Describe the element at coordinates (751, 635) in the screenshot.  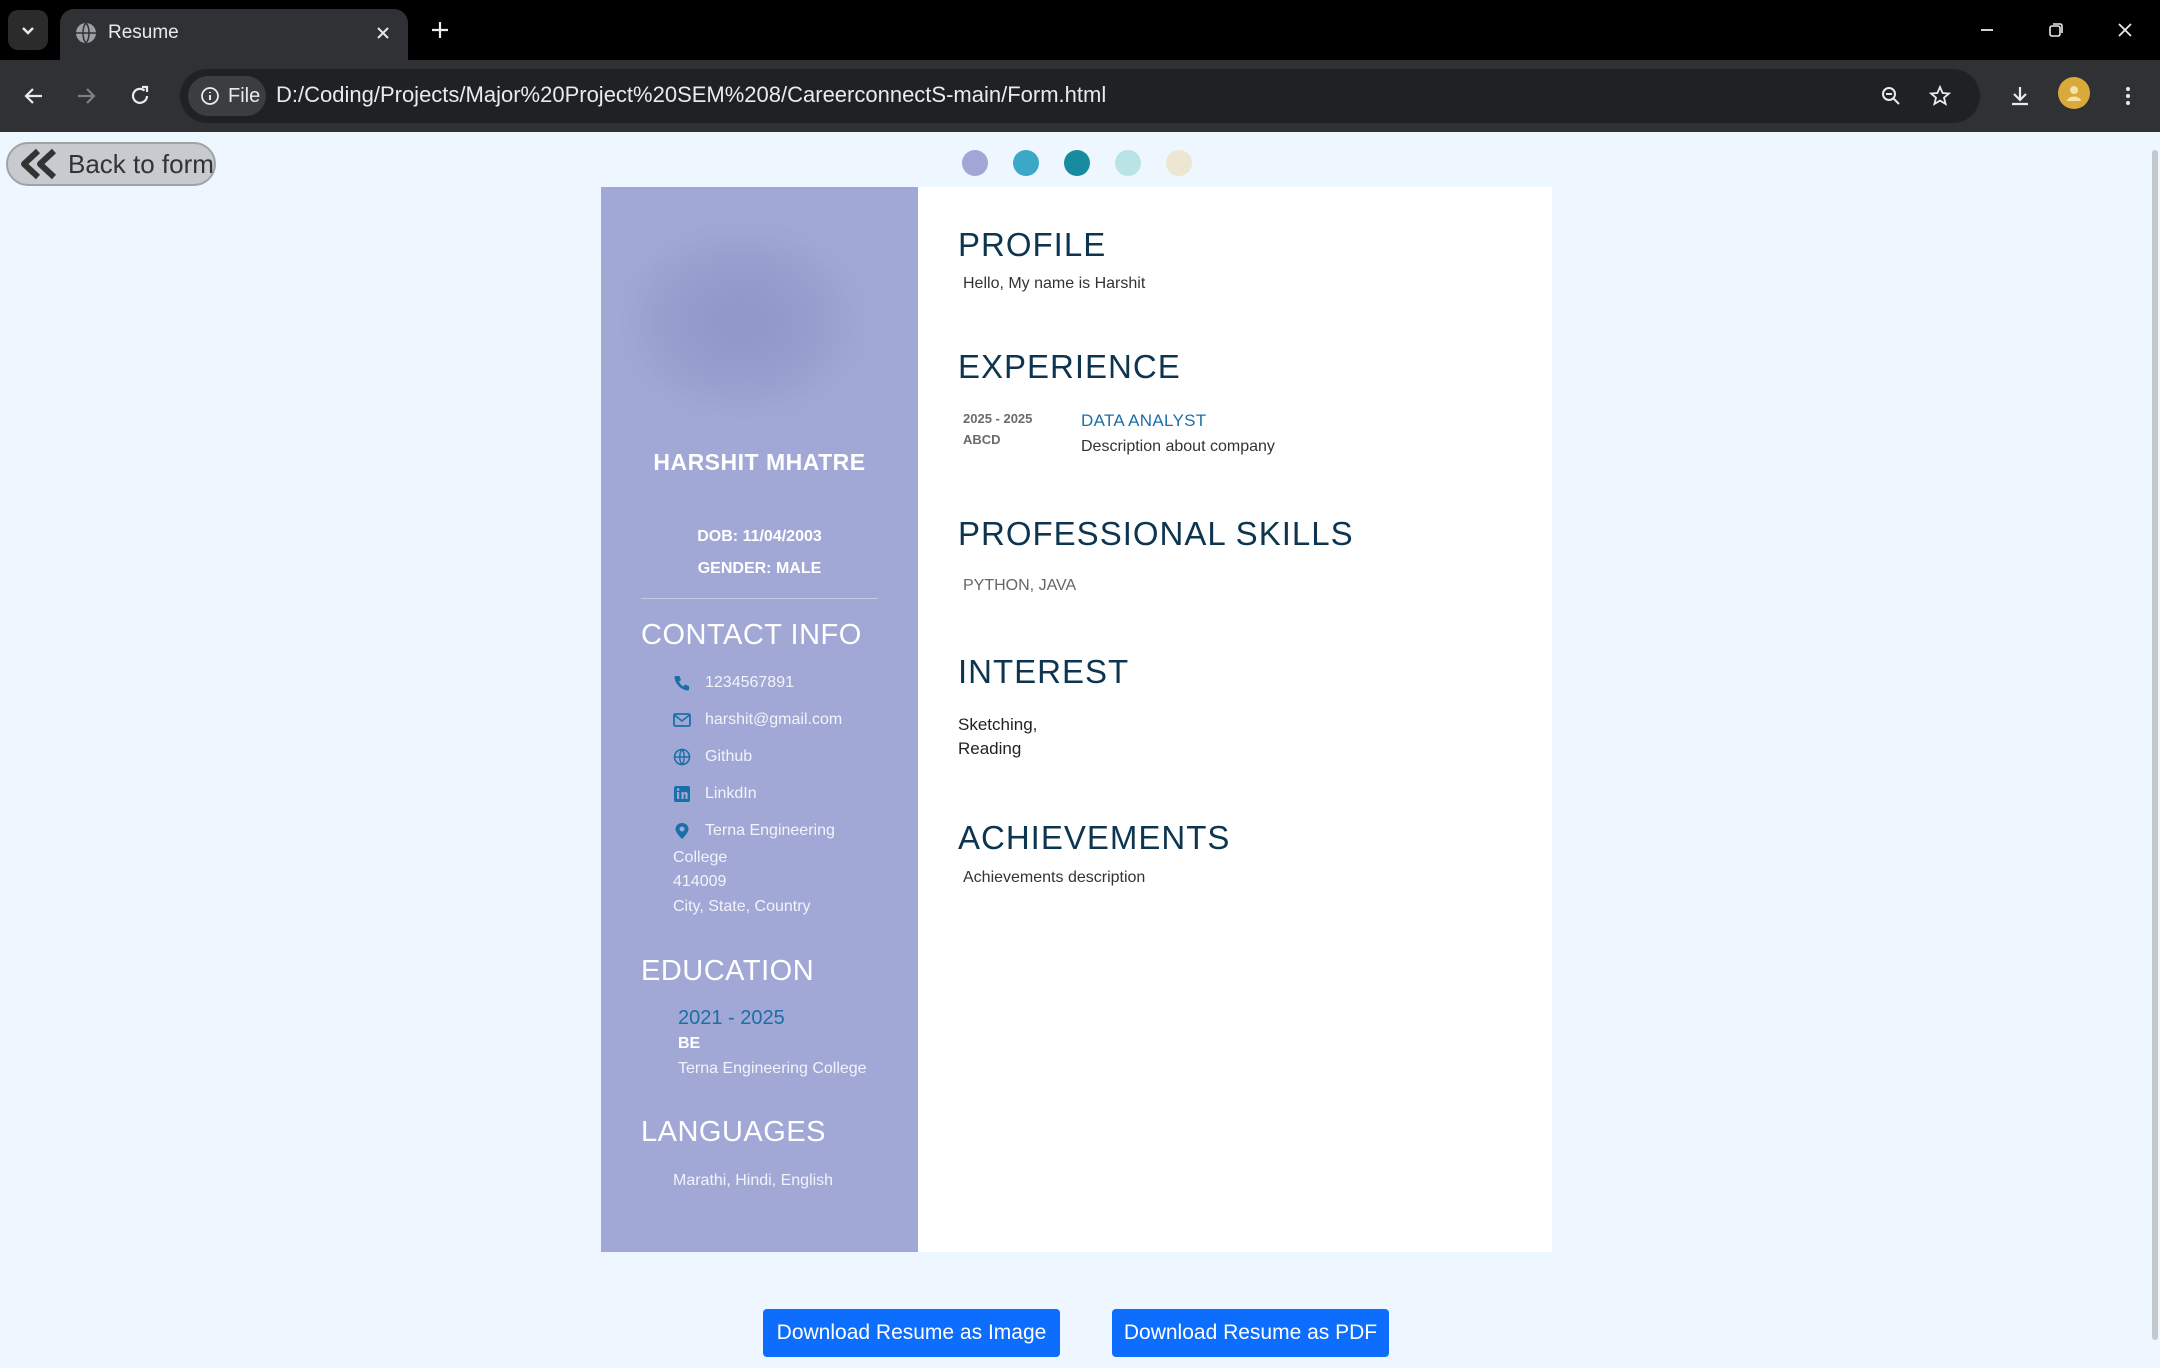
I see `contact-heading: CONTACT INFO` at that location.